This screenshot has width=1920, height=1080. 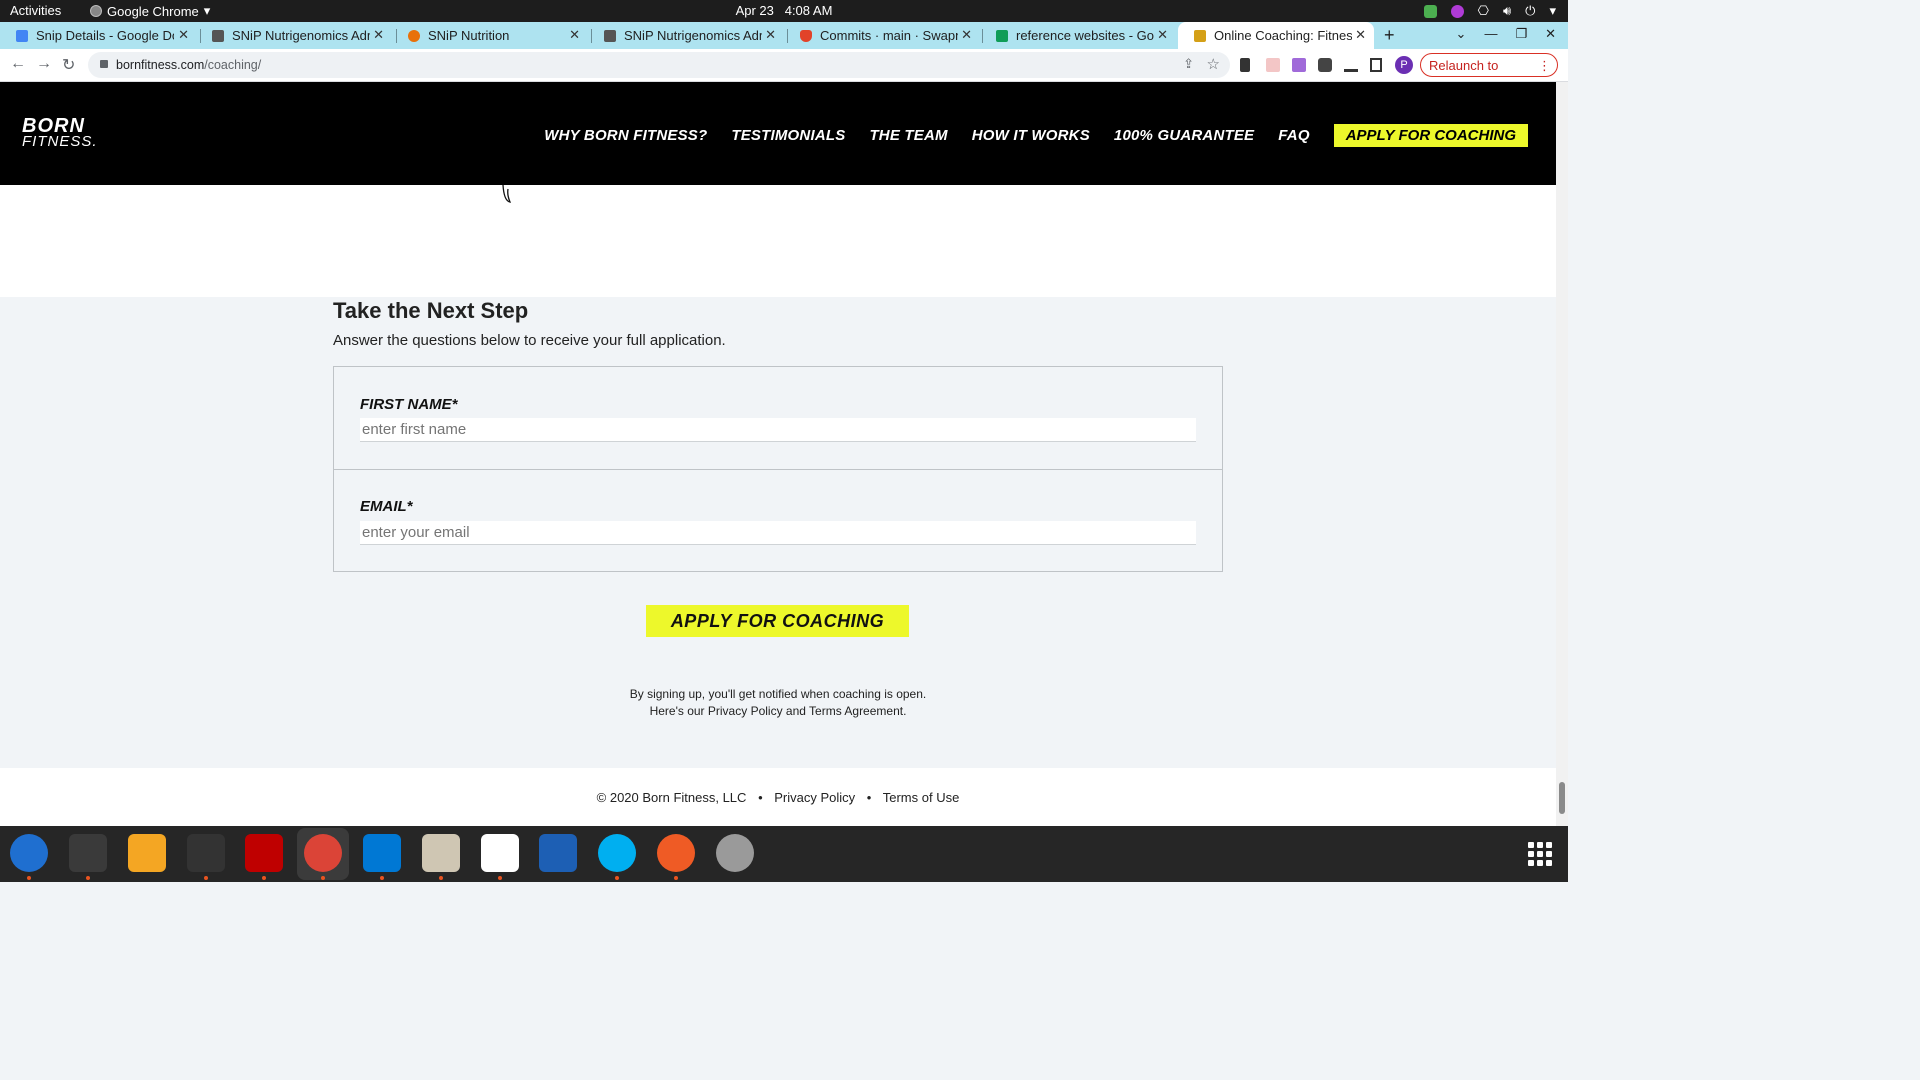 What do you see at coordinates (1293, 135) in the screenshot?
I see `nav-faq: FAQ` at bounding box center [1293, 135].